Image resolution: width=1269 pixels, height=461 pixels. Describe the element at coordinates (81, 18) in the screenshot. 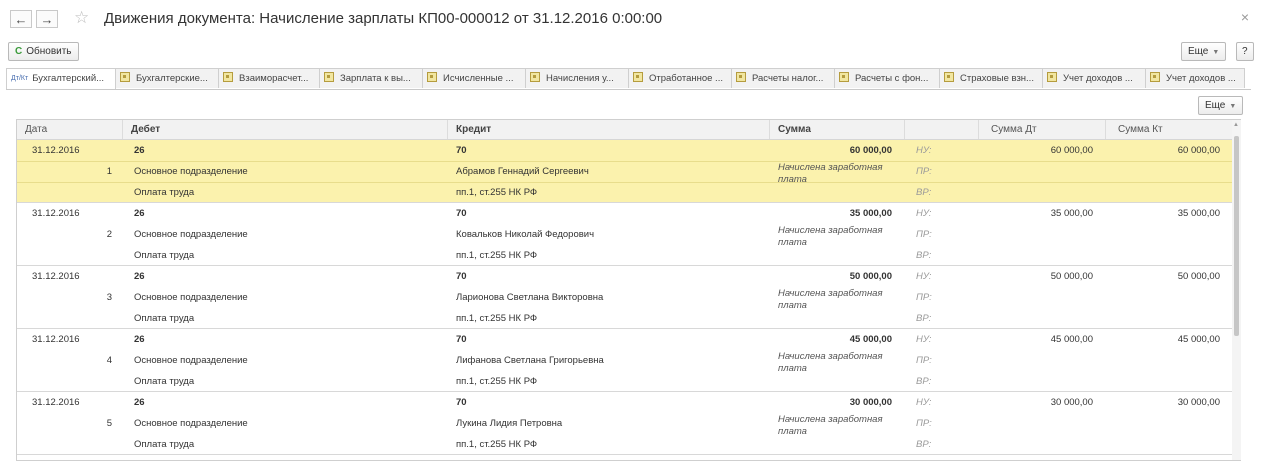

I see `favorite-star-icon: ☆` at that location.